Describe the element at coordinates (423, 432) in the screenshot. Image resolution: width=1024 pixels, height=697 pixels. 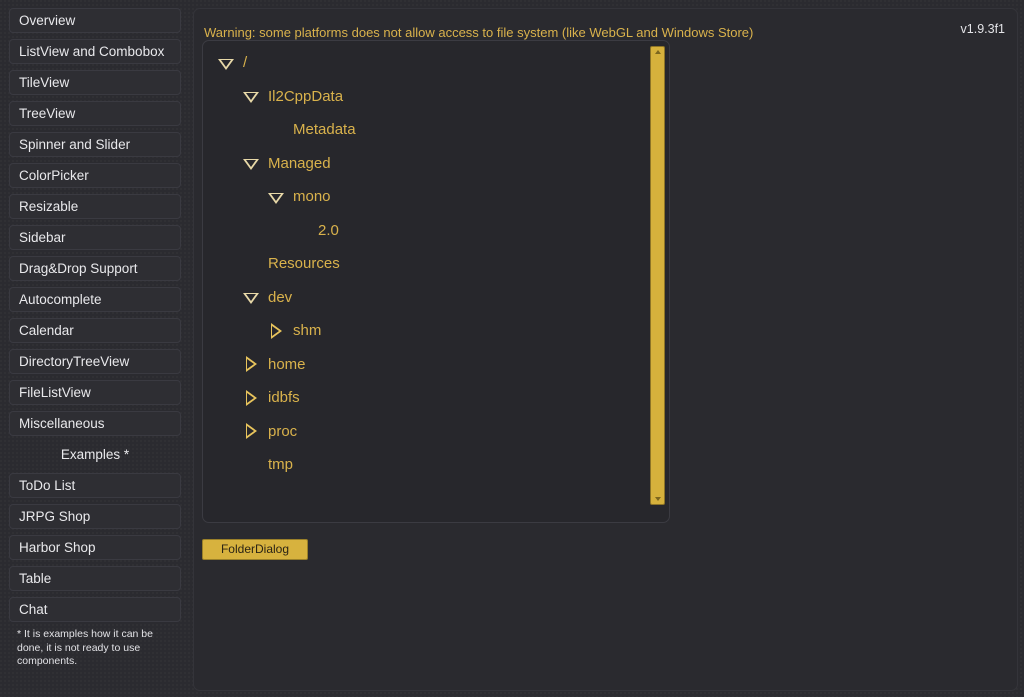
I see `tree-node-proc: proc` at that location.